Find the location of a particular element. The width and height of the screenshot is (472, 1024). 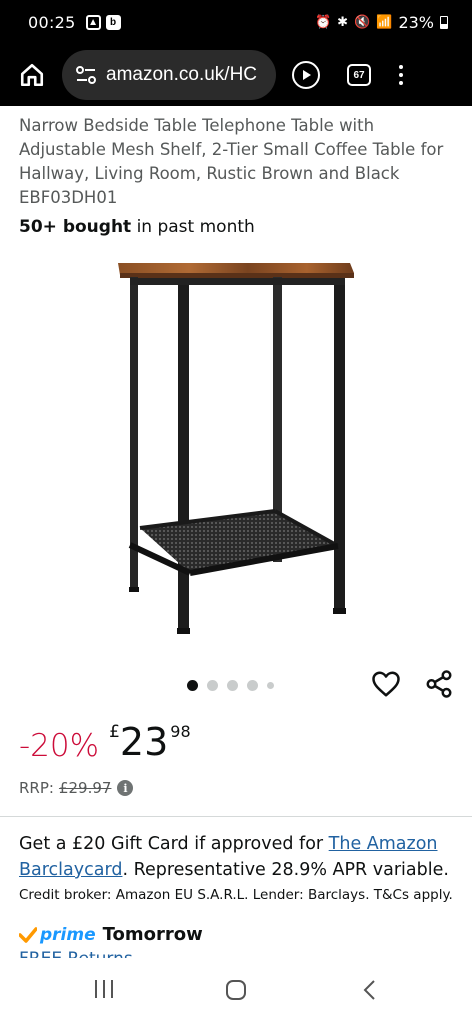

bought-count: 50+ bought is located at coordinates (75, 227).